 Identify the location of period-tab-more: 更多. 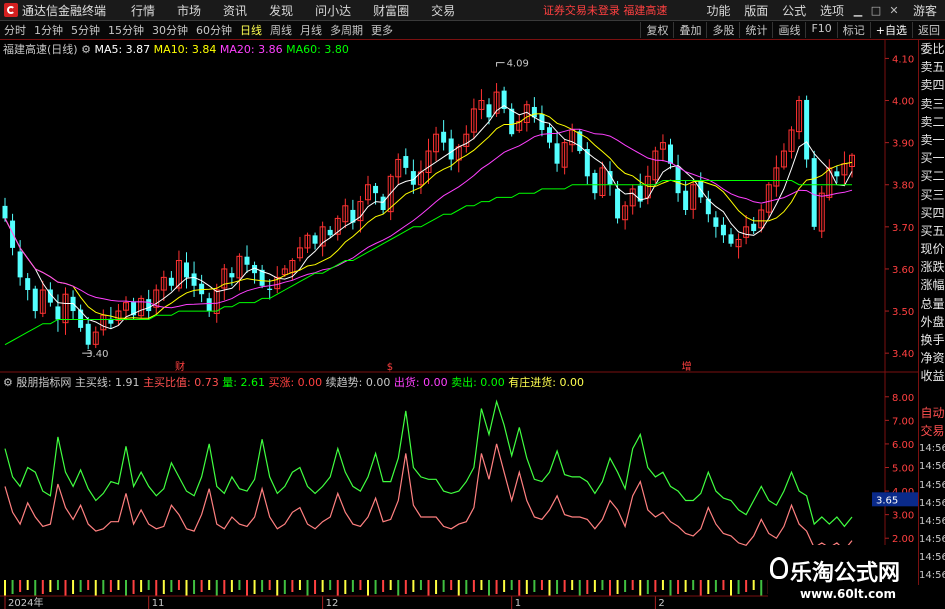
(382, 30).